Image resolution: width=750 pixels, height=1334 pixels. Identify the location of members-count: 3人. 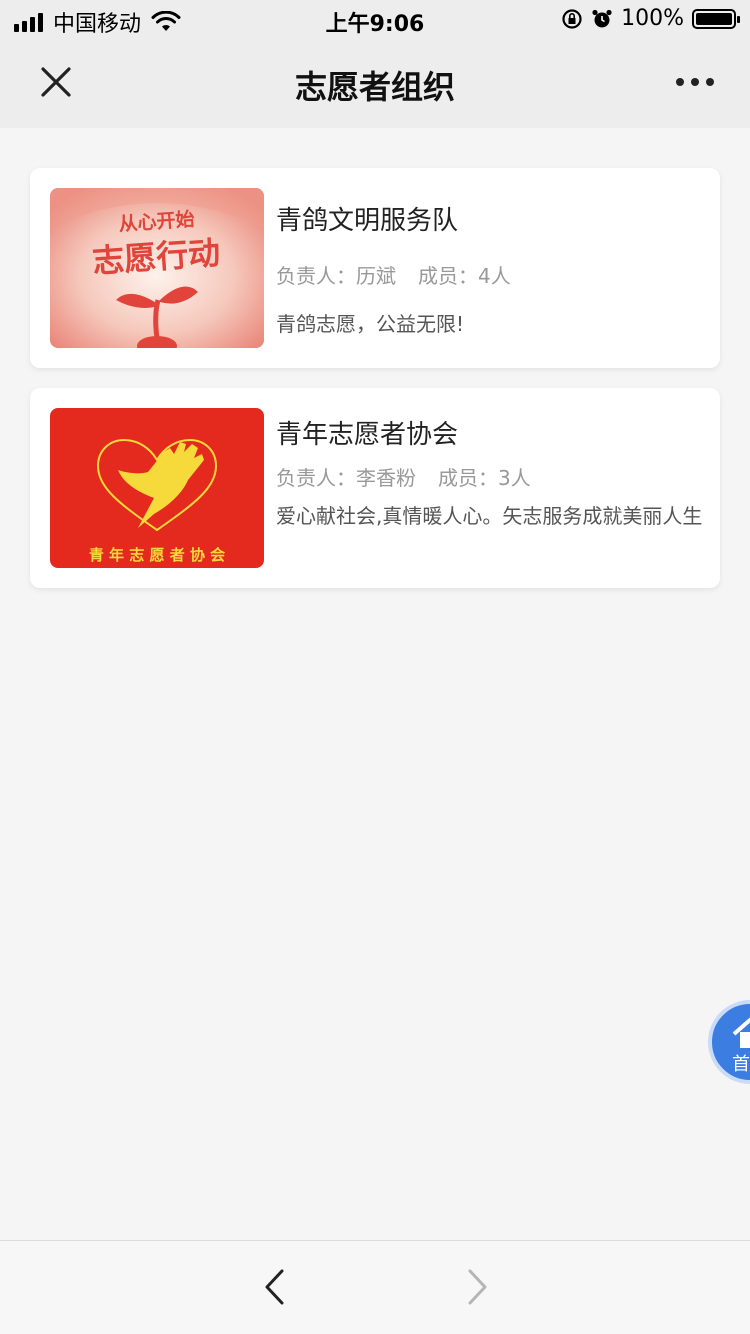
(514, 478).